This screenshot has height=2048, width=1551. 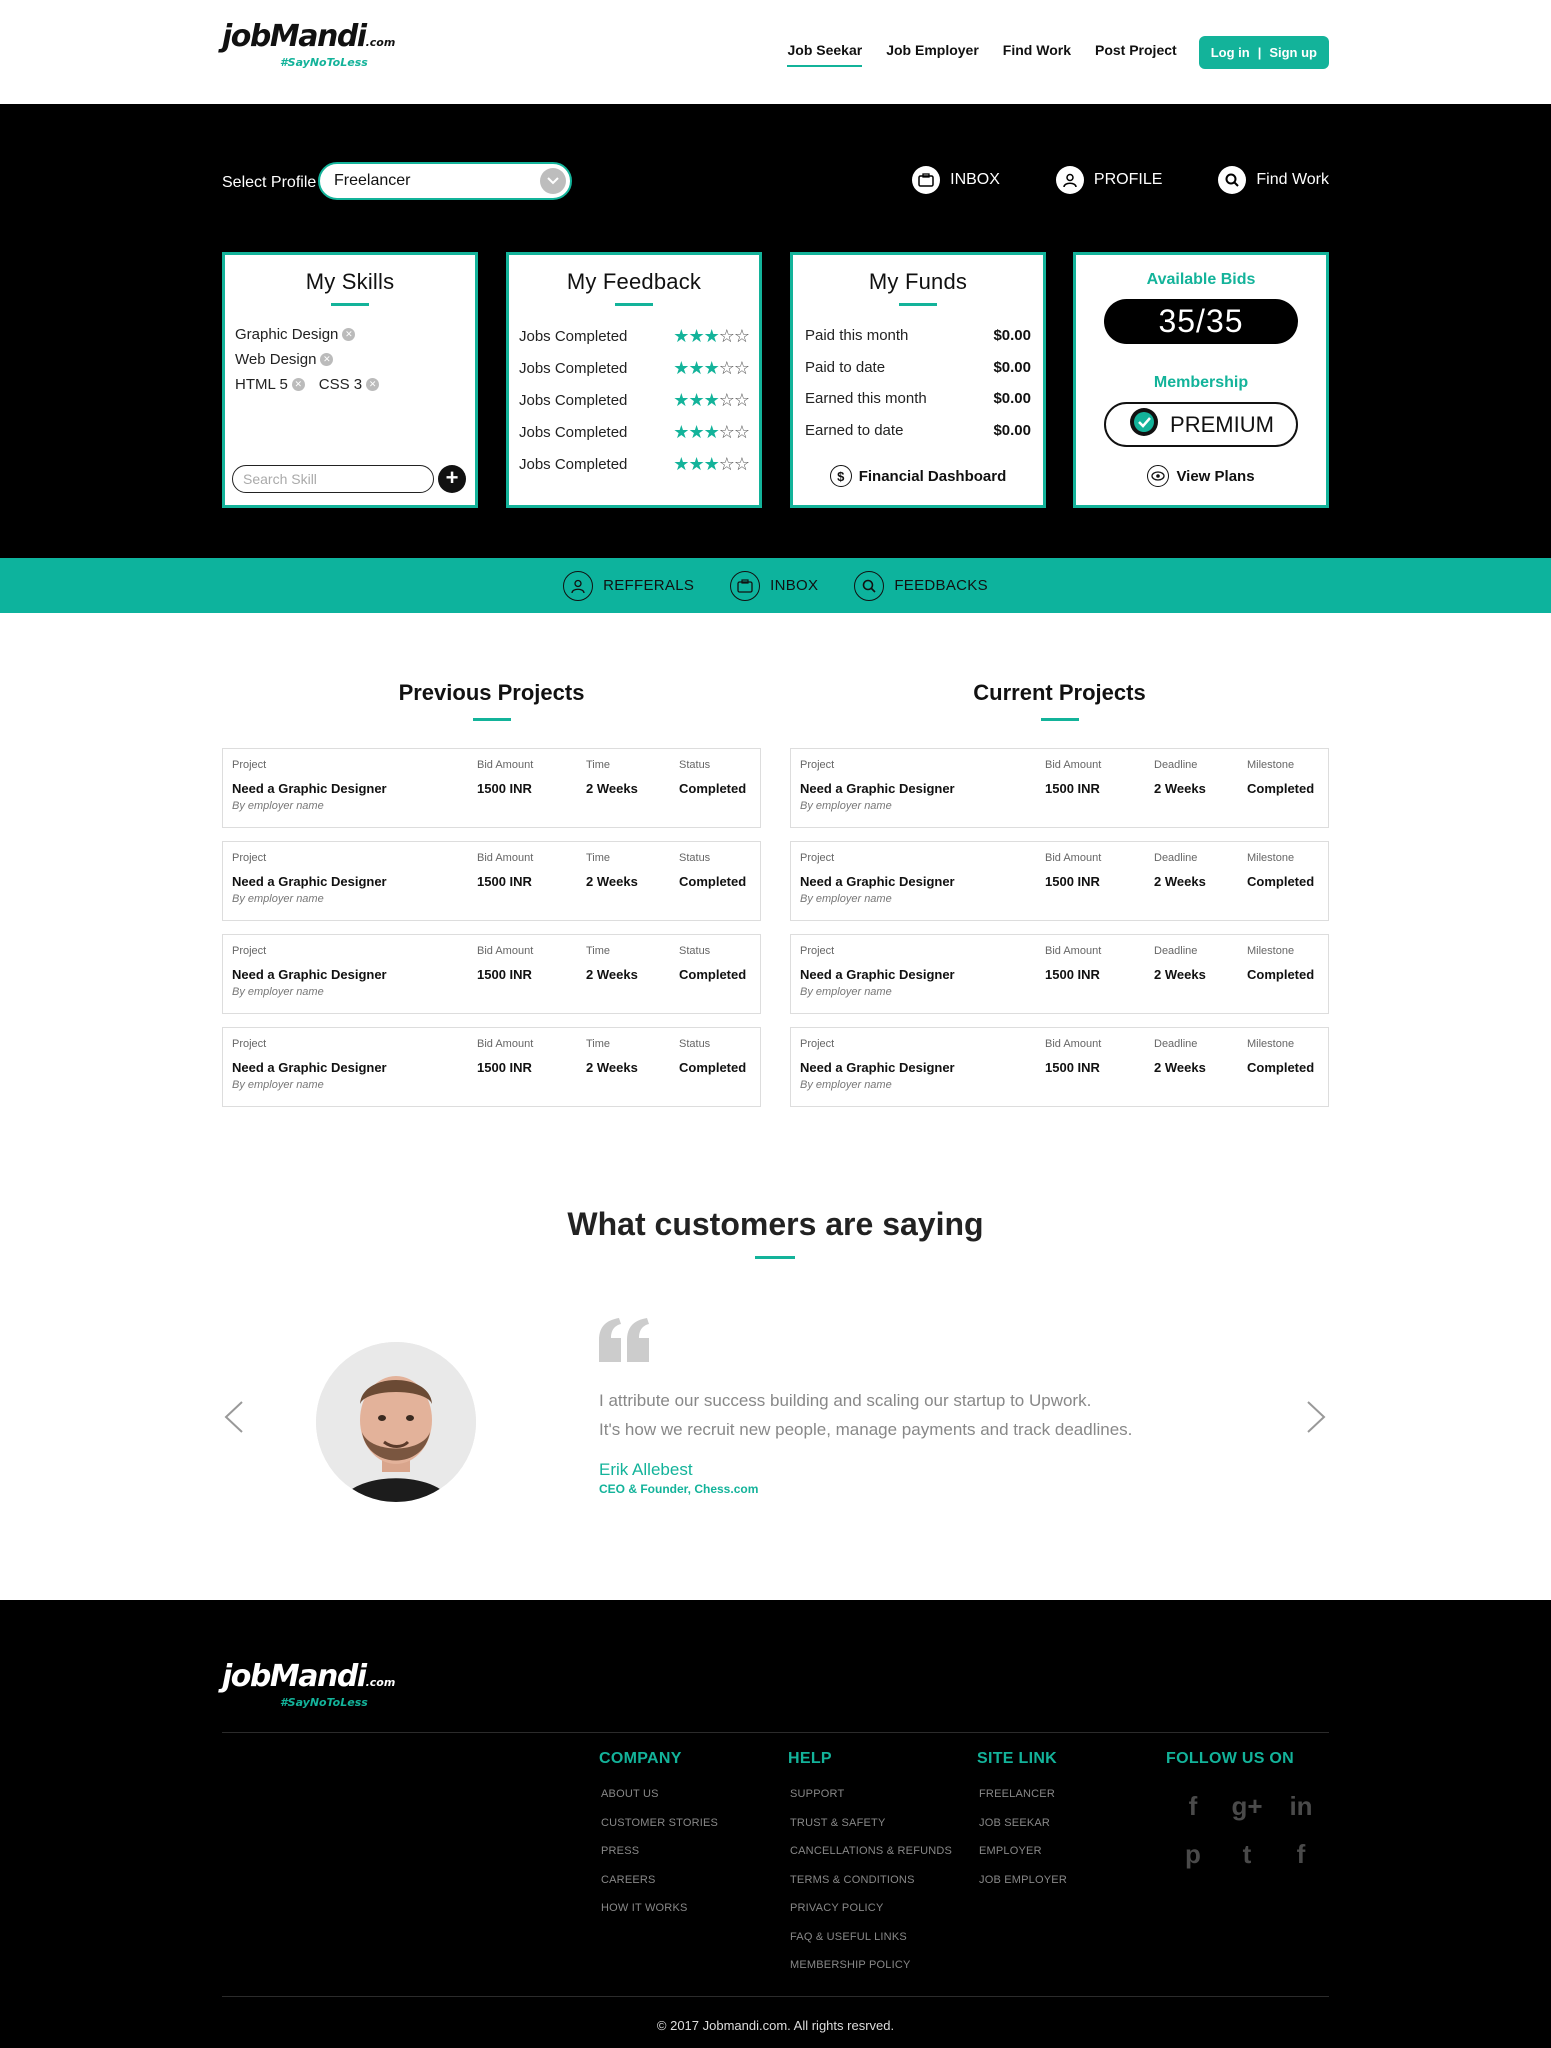 What do you see at coordinates (1108, 180) in the screenshot?
I see `profile-link: PROFILE` at bounding box center [1108, 180].